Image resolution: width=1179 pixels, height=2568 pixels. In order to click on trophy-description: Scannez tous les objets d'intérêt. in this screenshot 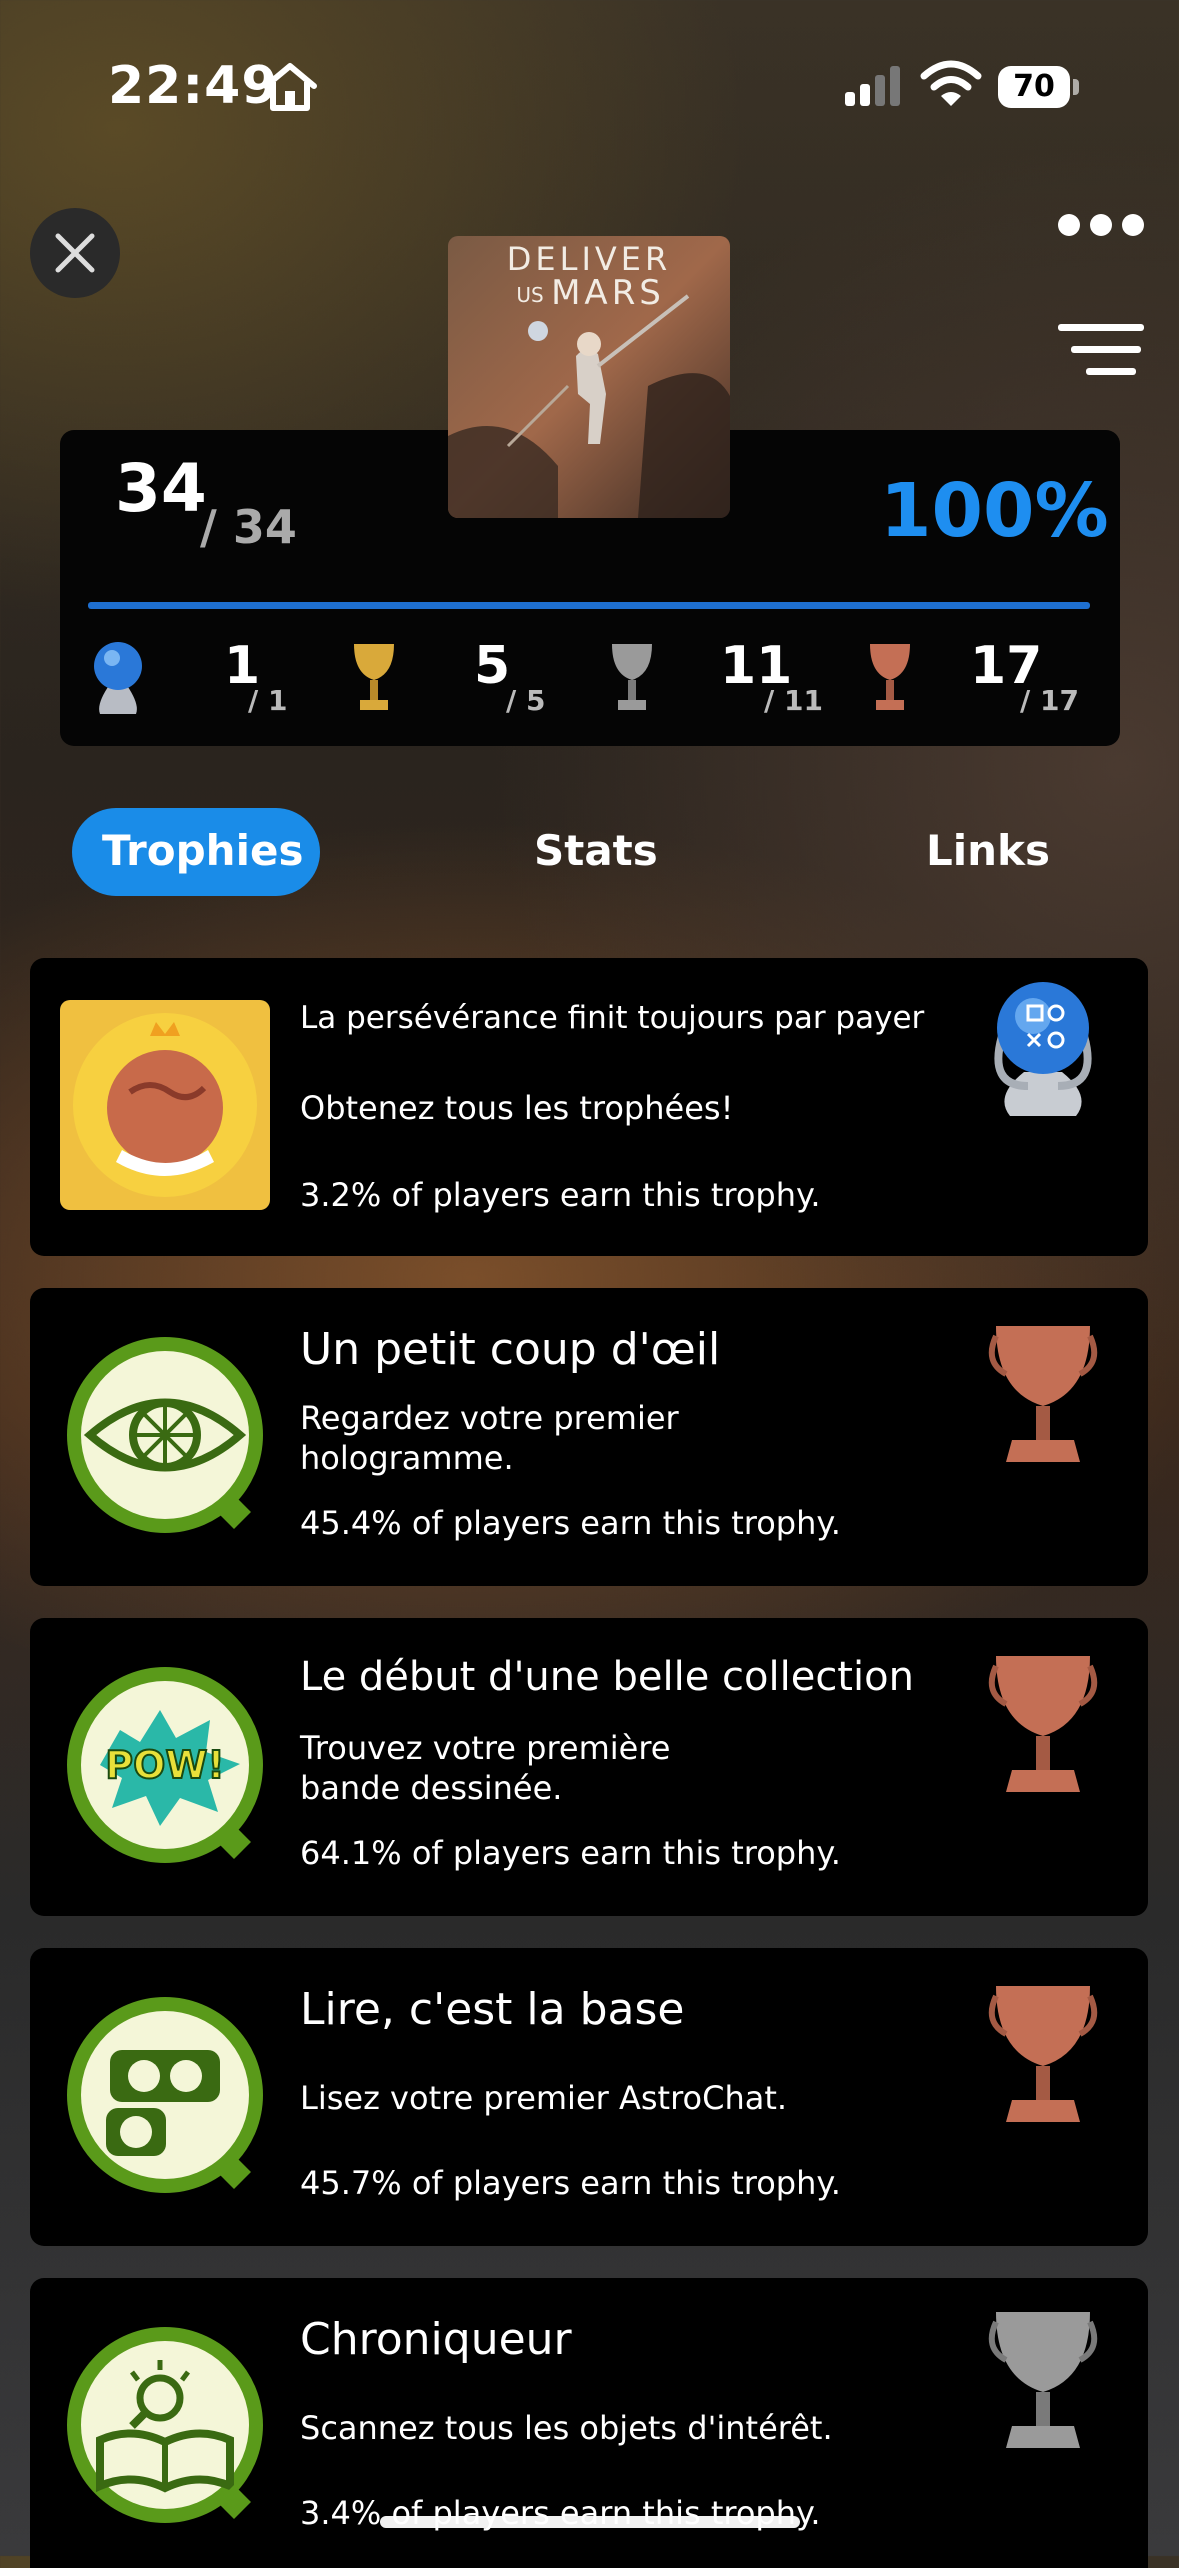, I will do `click(566, 2428)`.